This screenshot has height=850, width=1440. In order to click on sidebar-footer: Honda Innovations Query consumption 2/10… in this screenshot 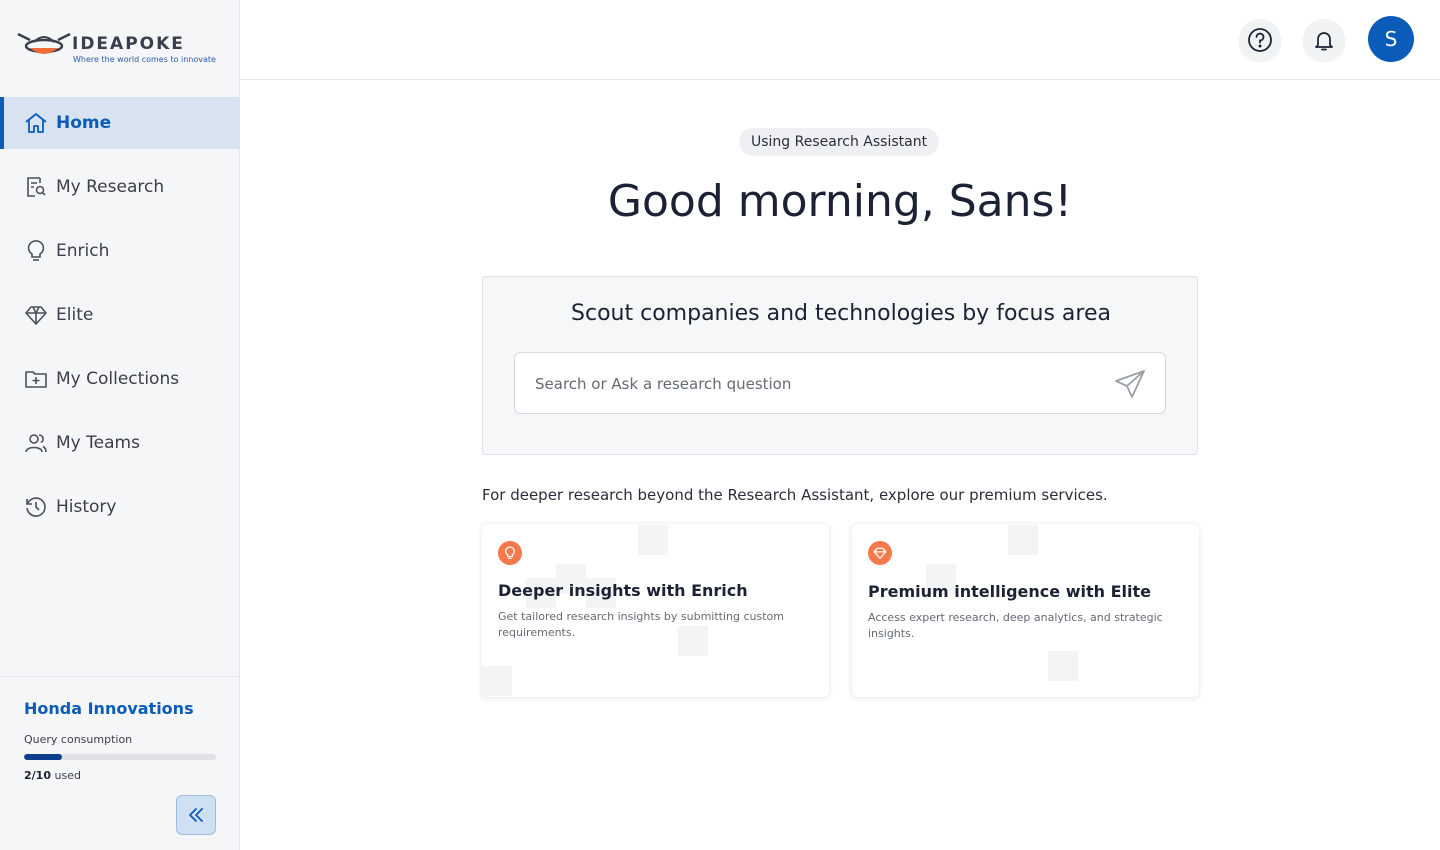, I will do `click(120, 763)`.